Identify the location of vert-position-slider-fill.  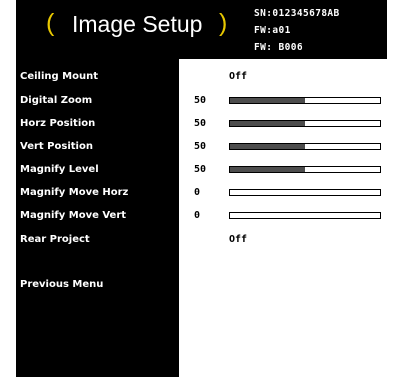
(267, 146).